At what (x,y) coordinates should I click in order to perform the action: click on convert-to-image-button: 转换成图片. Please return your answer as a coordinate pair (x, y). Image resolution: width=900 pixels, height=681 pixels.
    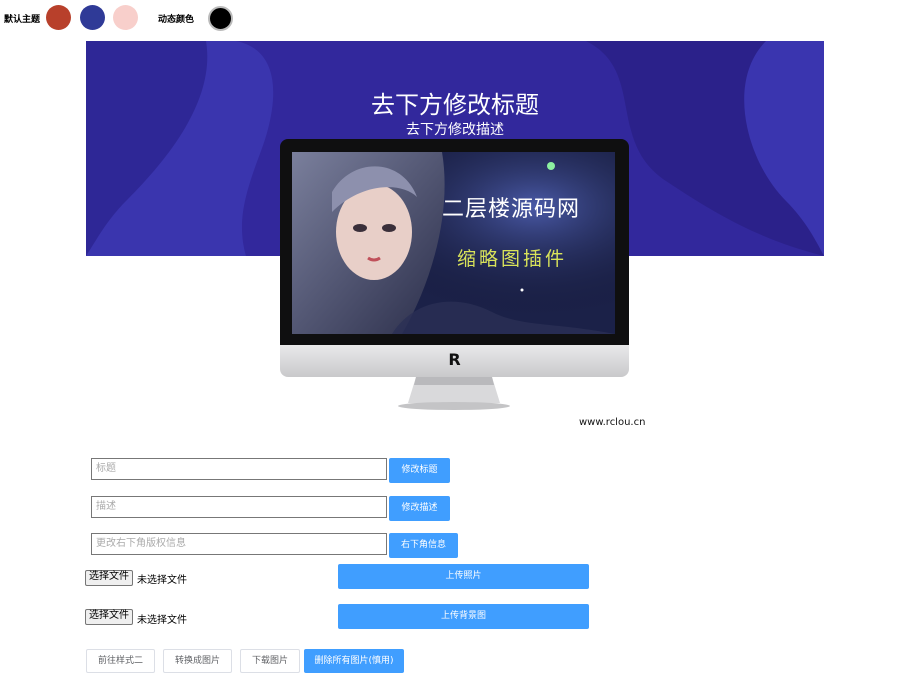
    Looking at the image, I should click on (197, 661).